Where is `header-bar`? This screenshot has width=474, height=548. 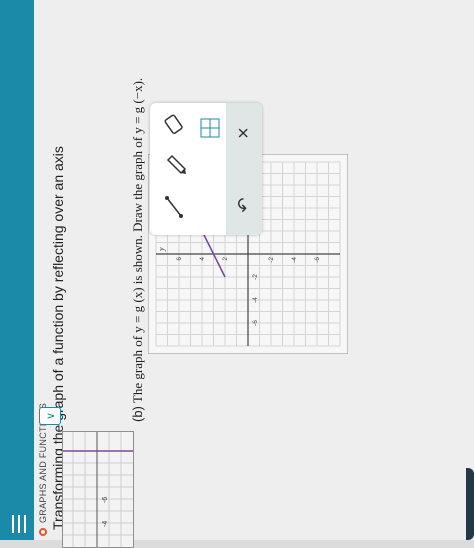 header-bar is located at coordinates (17, 270).